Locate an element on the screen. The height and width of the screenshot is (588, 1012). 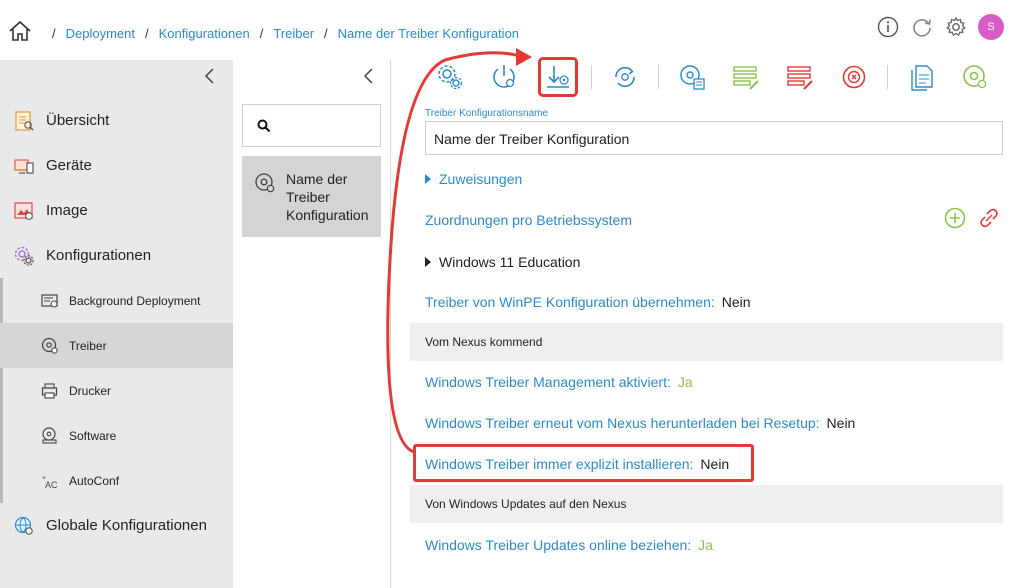
overview-icon is located at coordinates (24, 121).